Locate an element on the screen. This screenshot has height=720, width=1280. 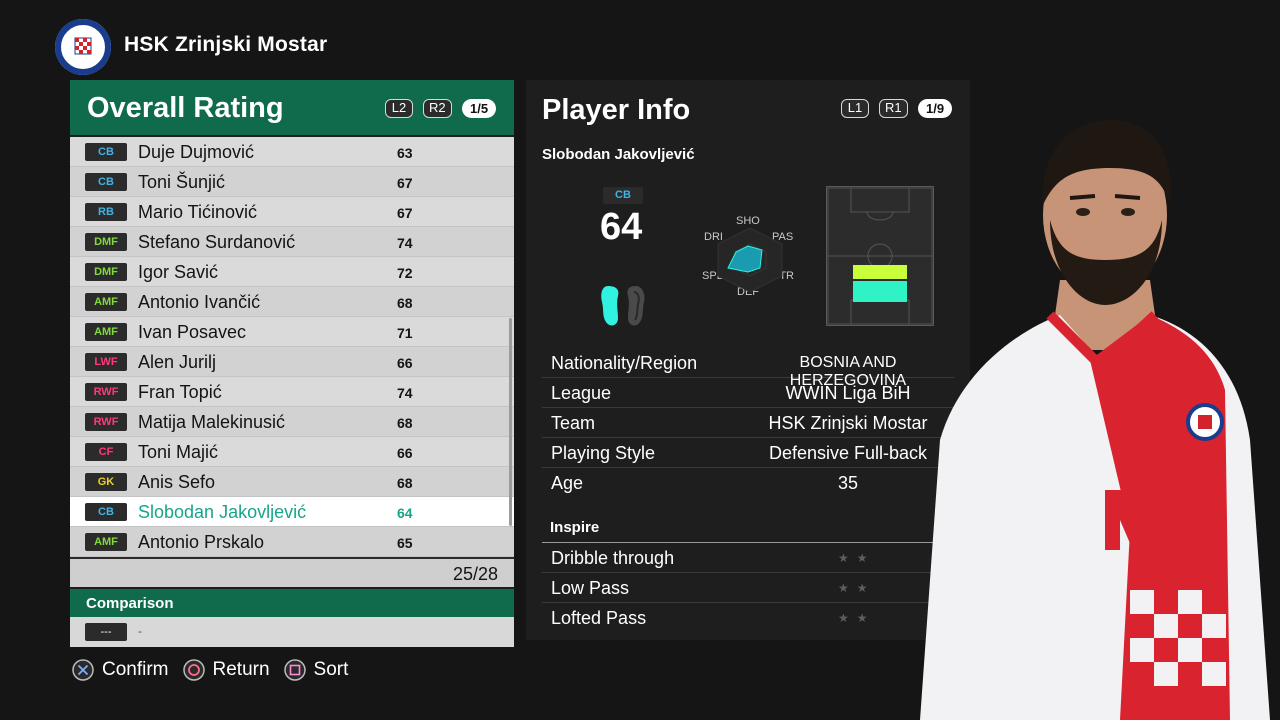
player-row: CB Duje Dujmović 63 is located at coordinates (292, 152).